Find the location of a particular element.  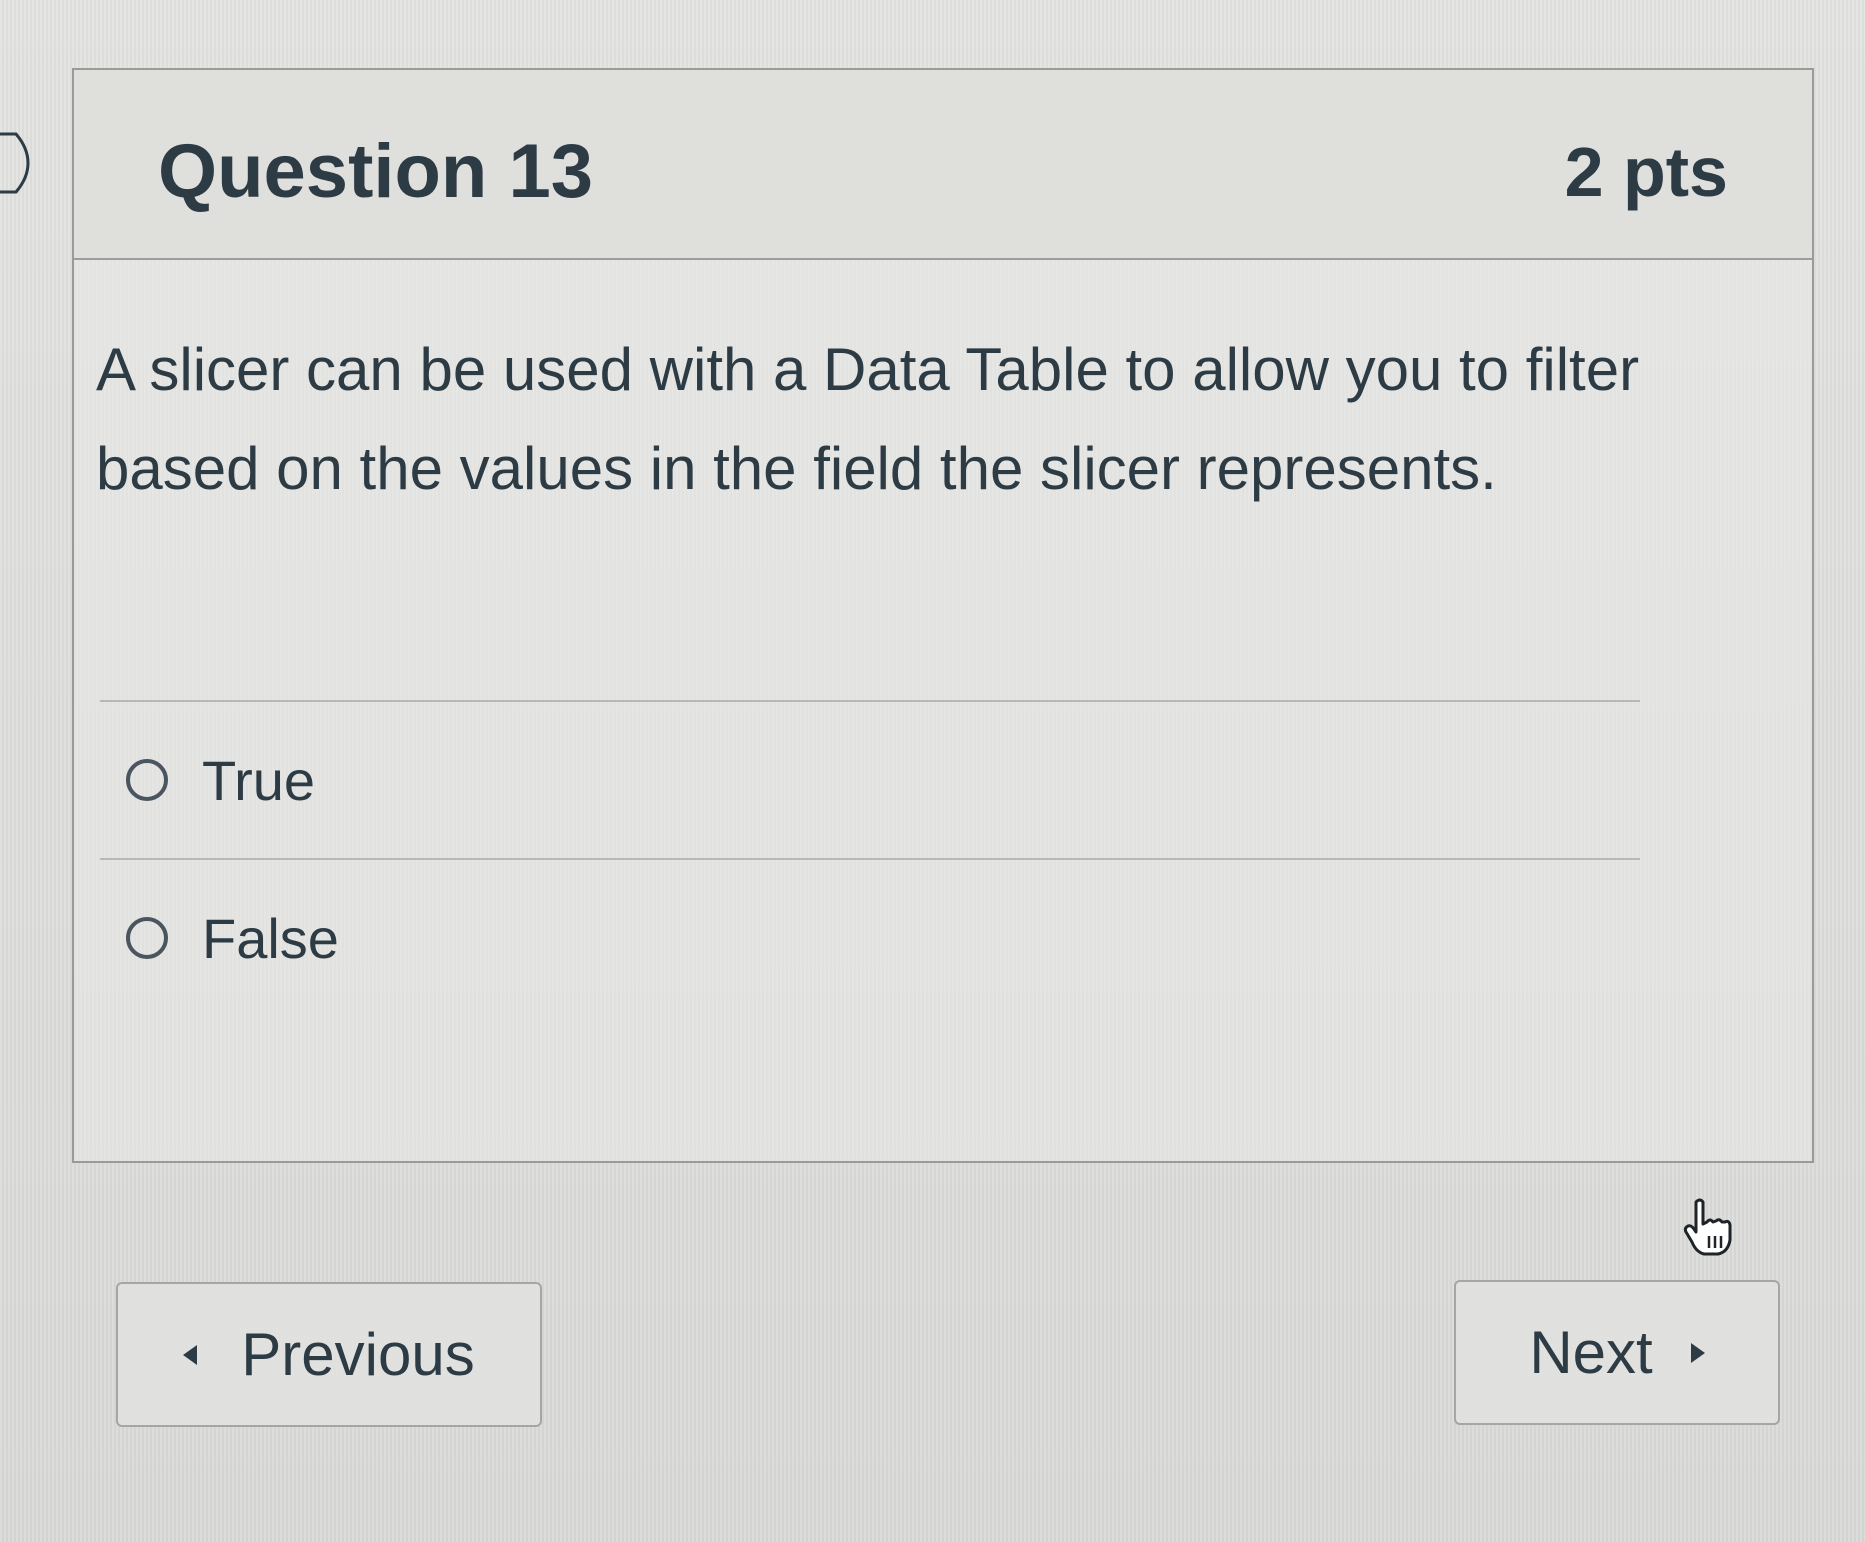

question-header: Question 13 2 pts is located at coordinates (943, 165).